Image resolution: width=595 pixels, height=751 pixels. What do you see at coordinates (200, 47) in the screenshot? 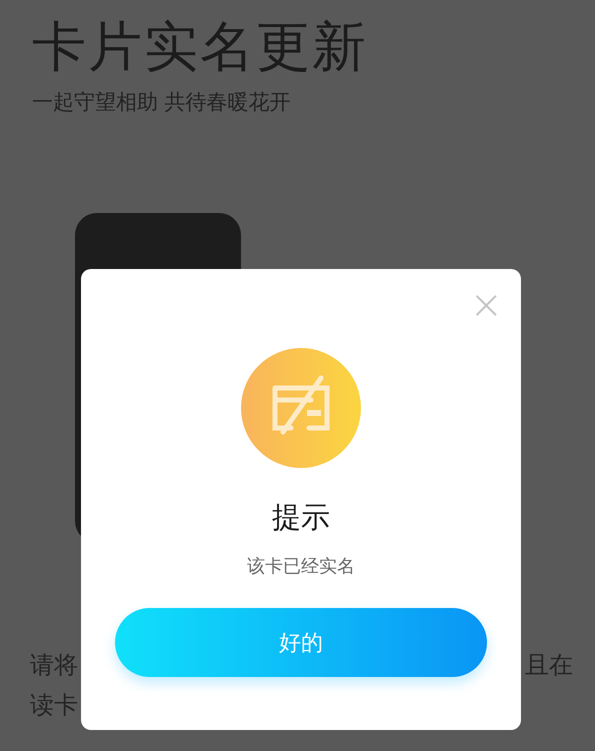
I see `page-title: 卡片实名更新` at bounding box center [200, 47].